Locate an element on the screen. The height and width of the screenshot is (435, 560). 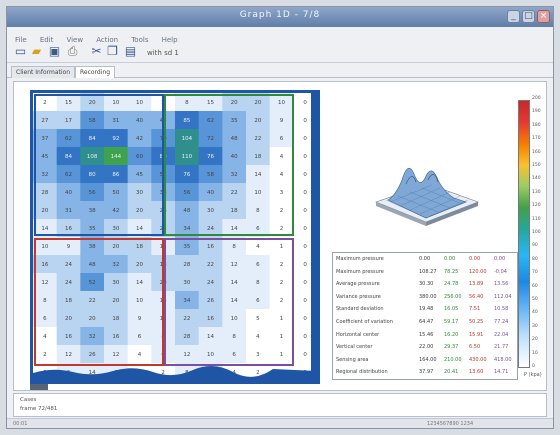
minimize-button: _ is located at coordinates (513, 16).